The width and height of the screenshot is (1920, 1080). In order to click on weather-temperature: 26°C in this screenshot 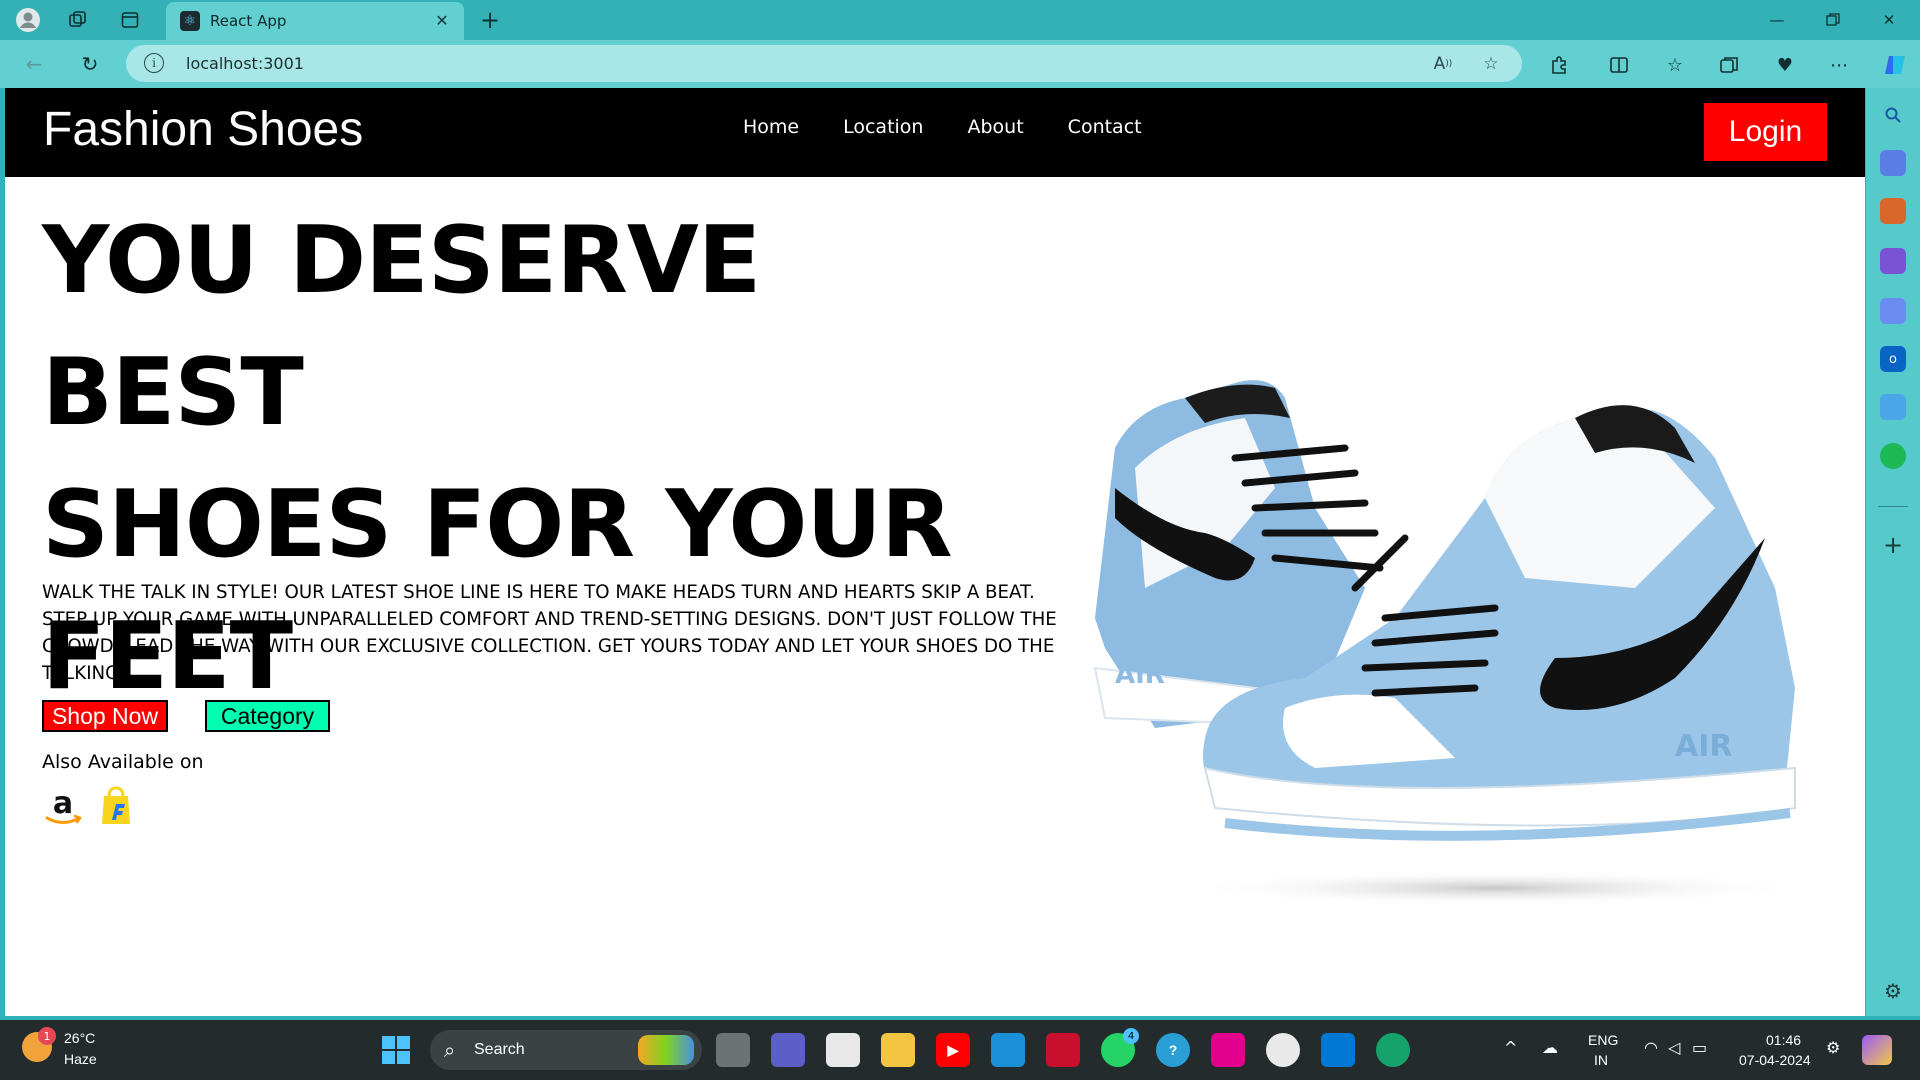, I will do `click(79, 1038)`.